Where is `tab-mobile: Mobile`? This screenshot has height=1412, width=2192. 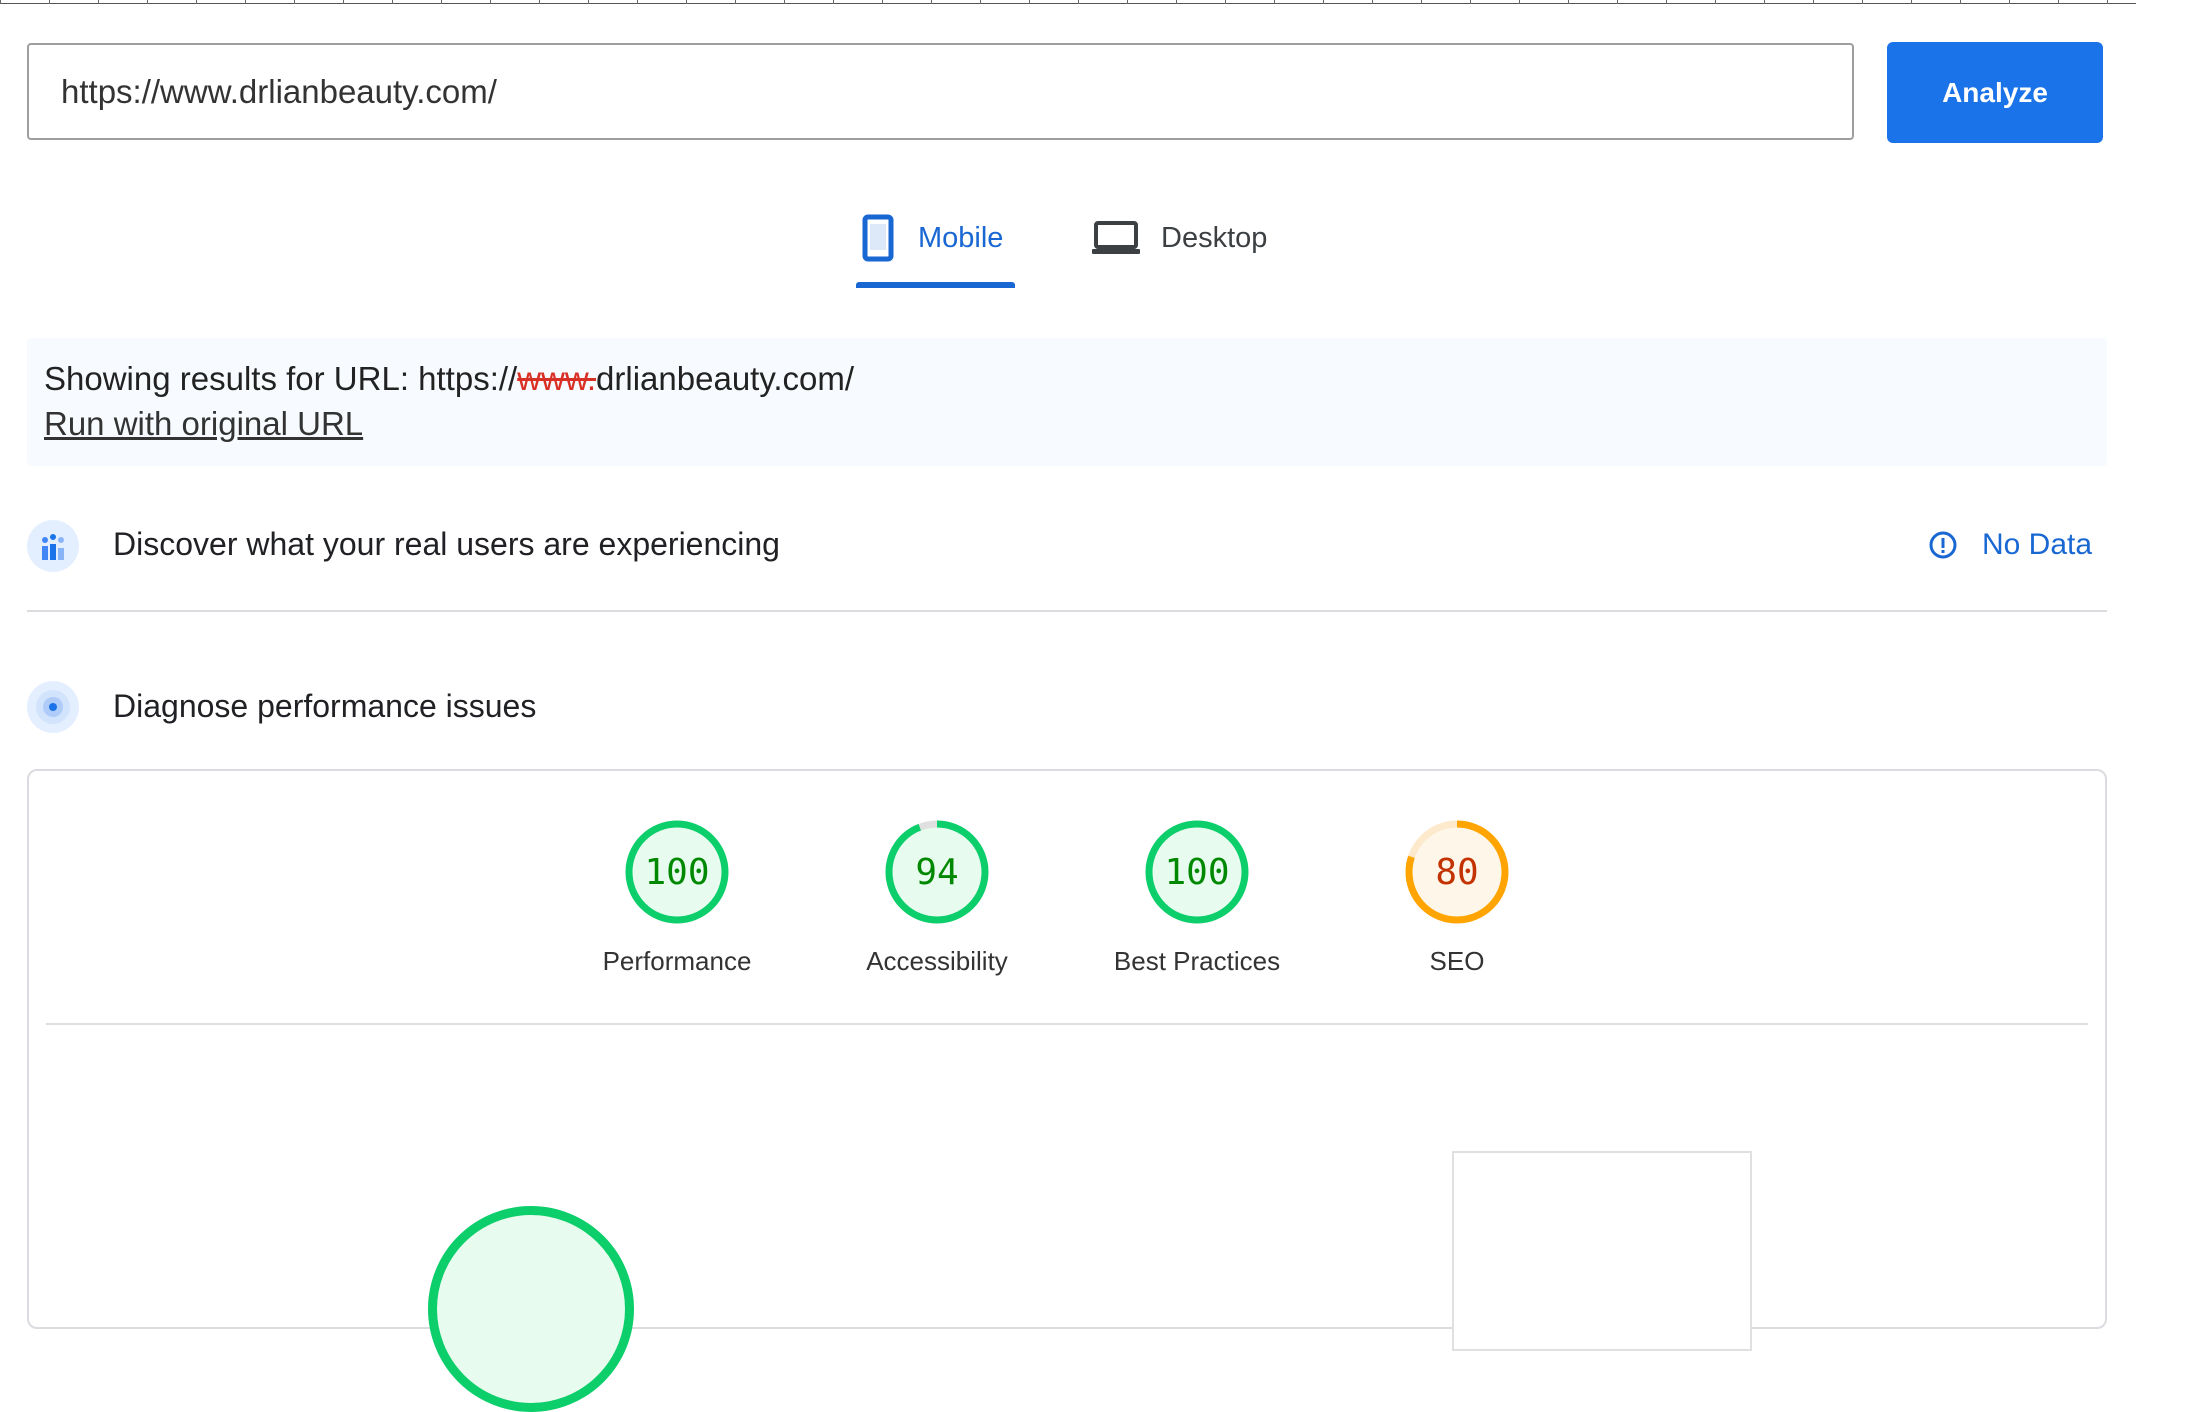 tab-mobile: Mobile is located at coordinates (932, 238).